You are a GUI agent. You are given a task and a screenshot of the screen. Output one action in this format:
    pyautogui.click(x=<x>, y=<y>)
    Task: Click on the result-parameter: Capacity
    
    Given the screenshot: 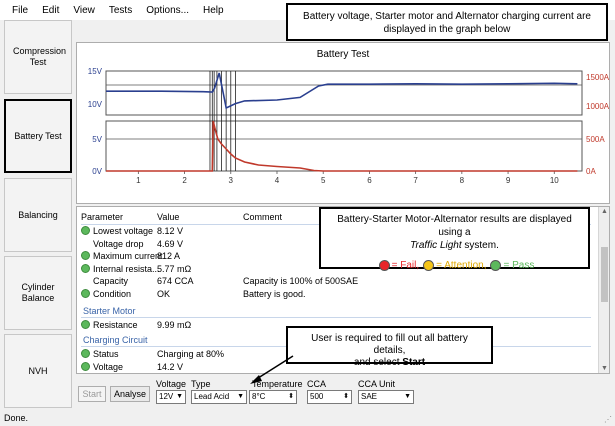 What is the action you would take?
    pyautogui.click(x=111, y=281)
    